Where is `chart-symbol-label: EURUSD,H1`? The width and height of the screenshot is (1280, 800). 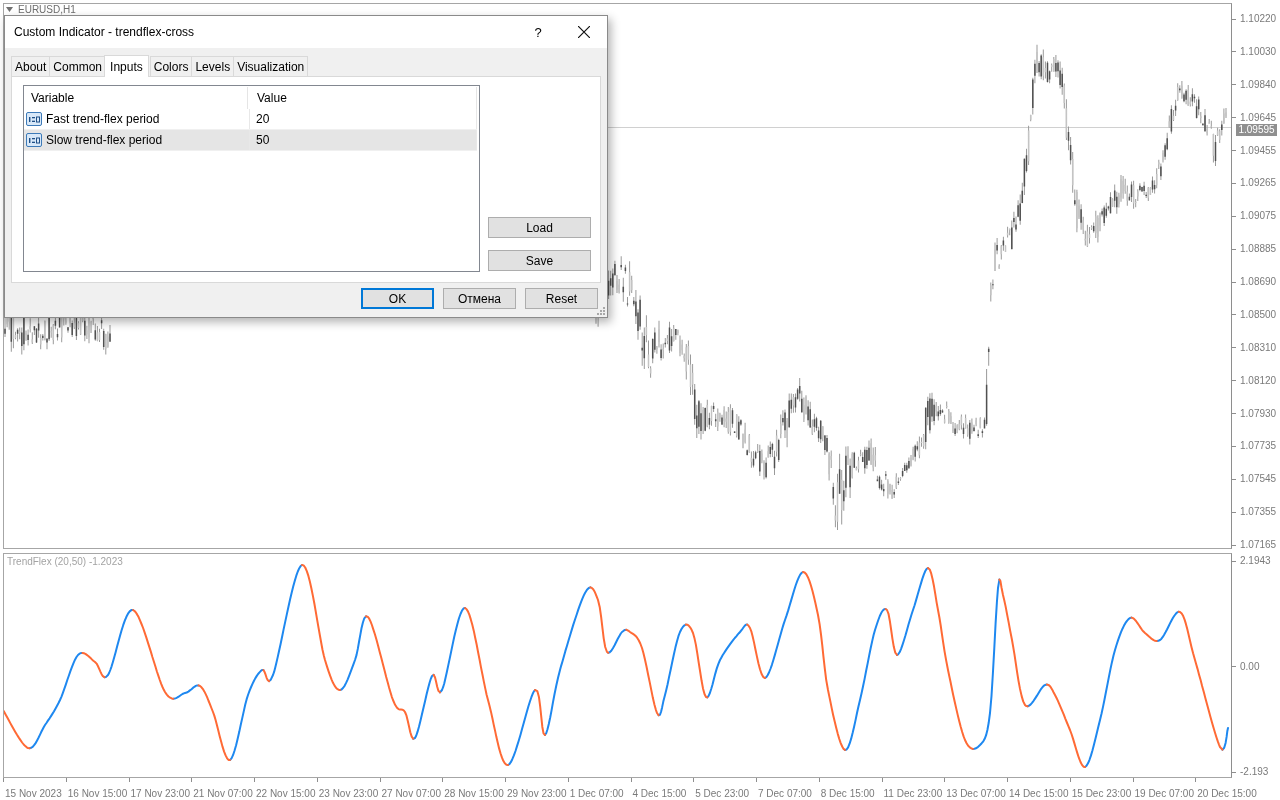
chart-symbol-label: EURUSD,H1 is located at coordinates (47, 9).